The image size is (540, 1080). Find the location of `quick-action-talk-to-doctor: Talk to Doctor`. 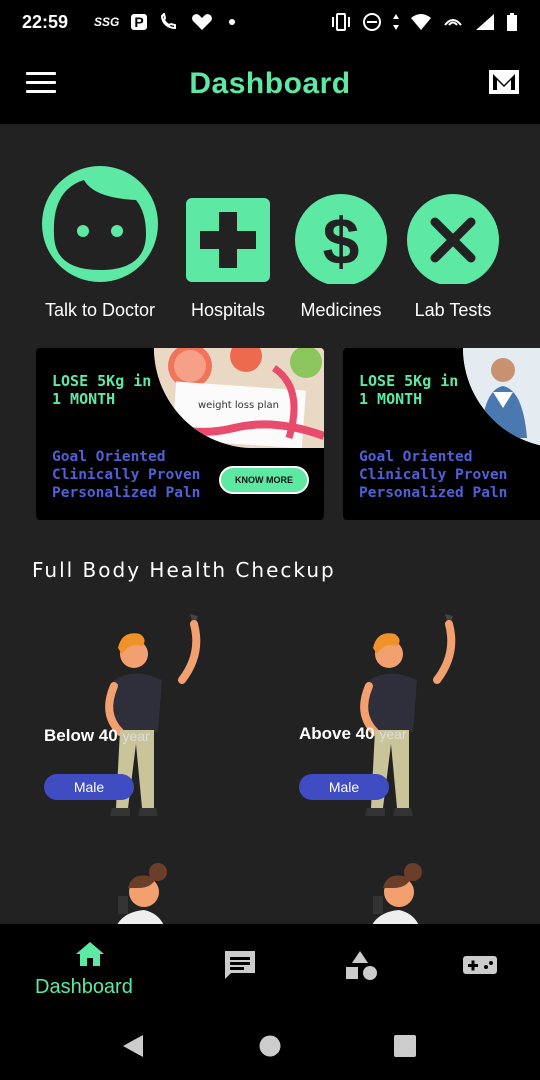

quick-action-talk-to-doctor: Talk to Doctor is located at coordinates (100, 242).